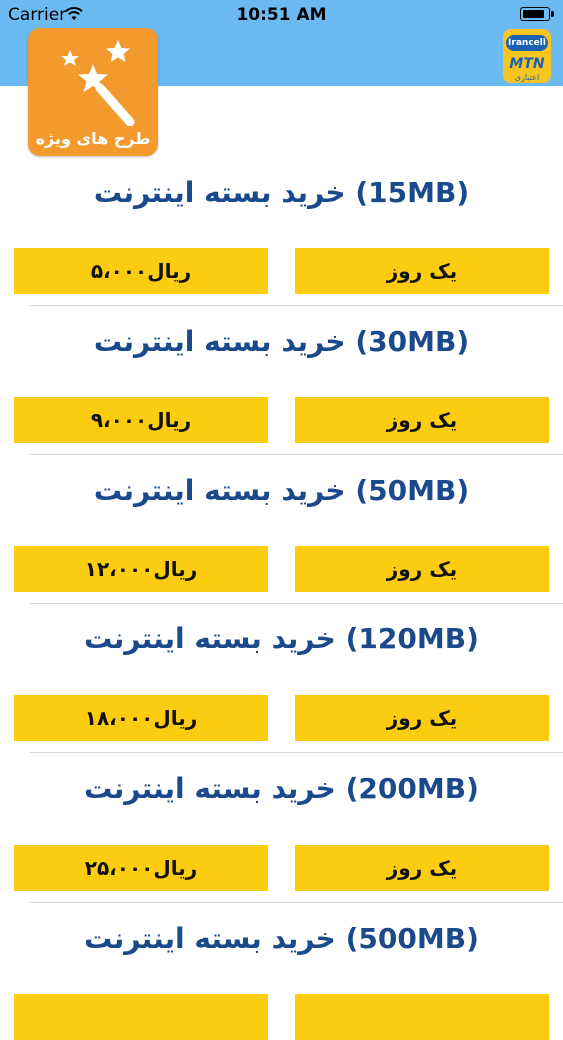 The image size is (563, 1040). What do you see at coordinates (141, 271) in the screenshot?
I see `price-button: ۵،۰۰۰ریال` at bounding box center [141, 271].